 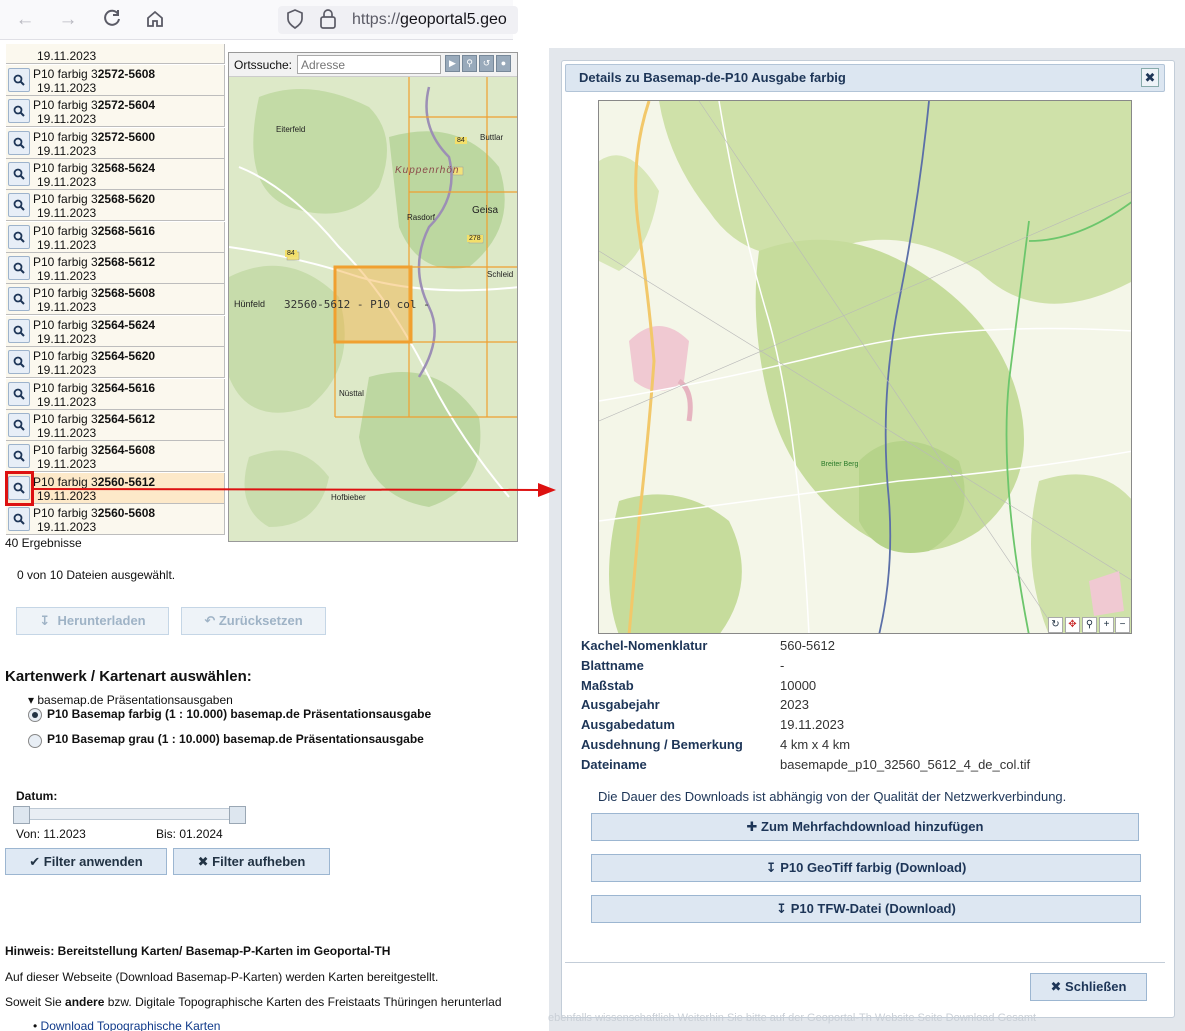 I want to click on list-item: P10 farbig 32564-5620 19.11.2023, so click(x=115, y=362).